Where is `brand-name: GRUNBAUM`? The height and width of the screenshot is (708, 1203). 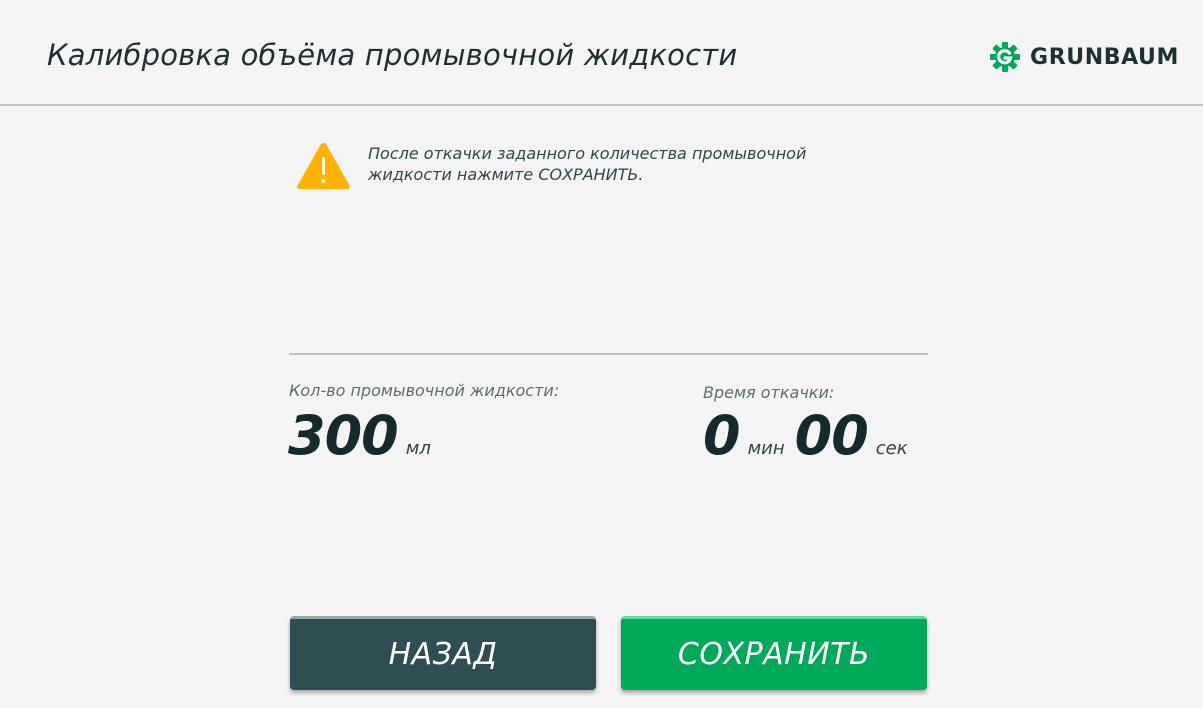
brand-name: GRUNBAUM is located at coordinates (1104, 57).